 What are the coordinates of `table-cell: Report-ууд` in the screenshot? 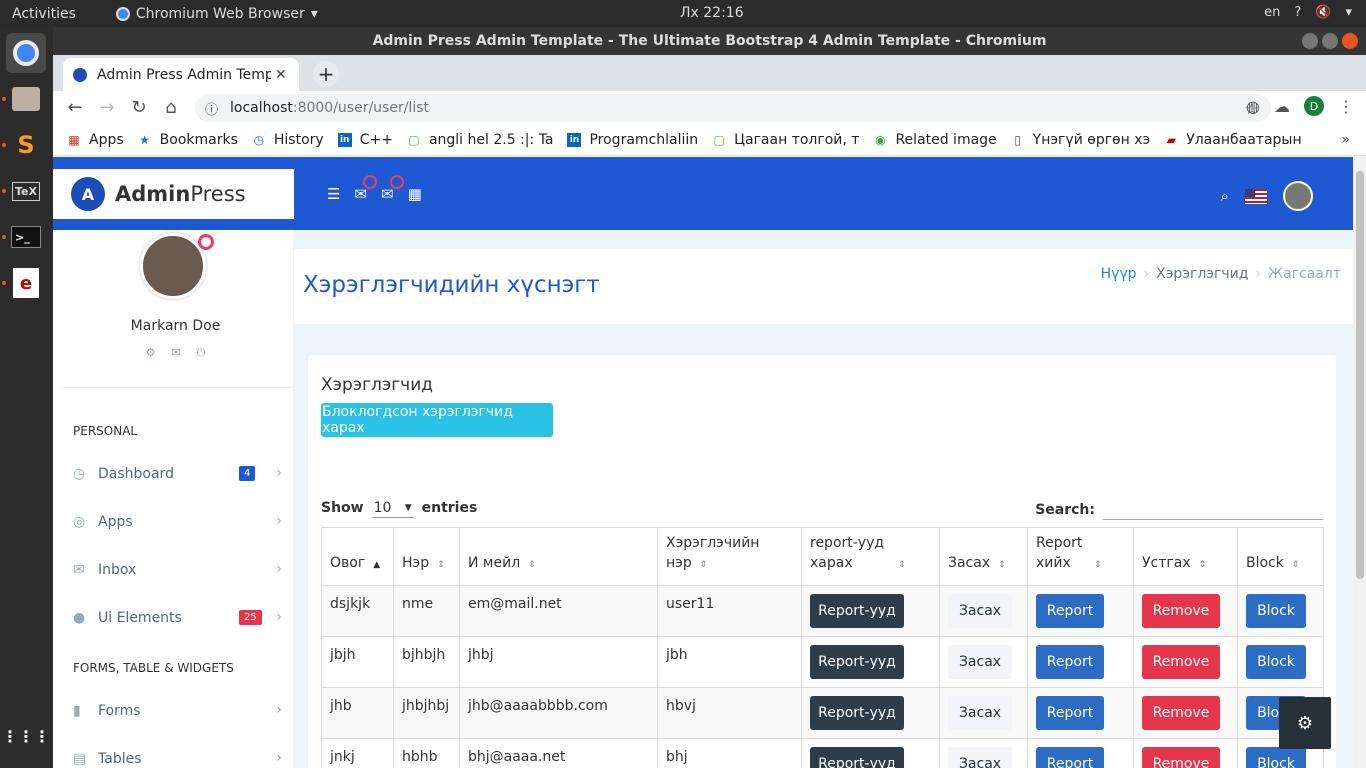 It's located at (870, 662).